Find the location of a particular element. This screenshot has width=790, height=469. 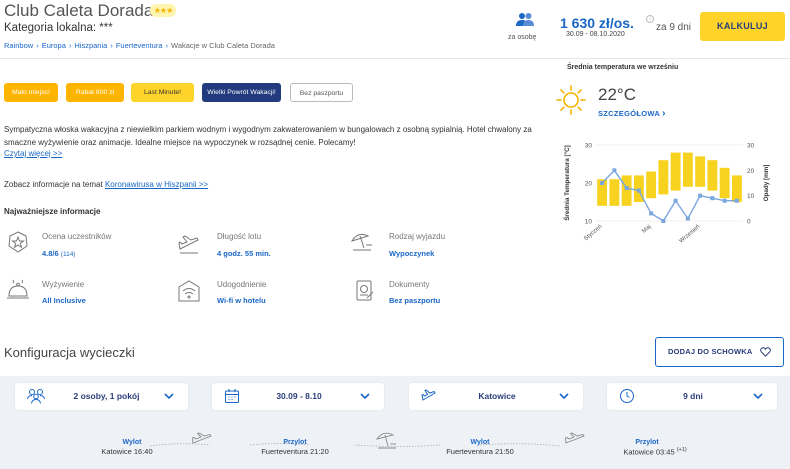

persons-icon is located at coordinates (525, 19).